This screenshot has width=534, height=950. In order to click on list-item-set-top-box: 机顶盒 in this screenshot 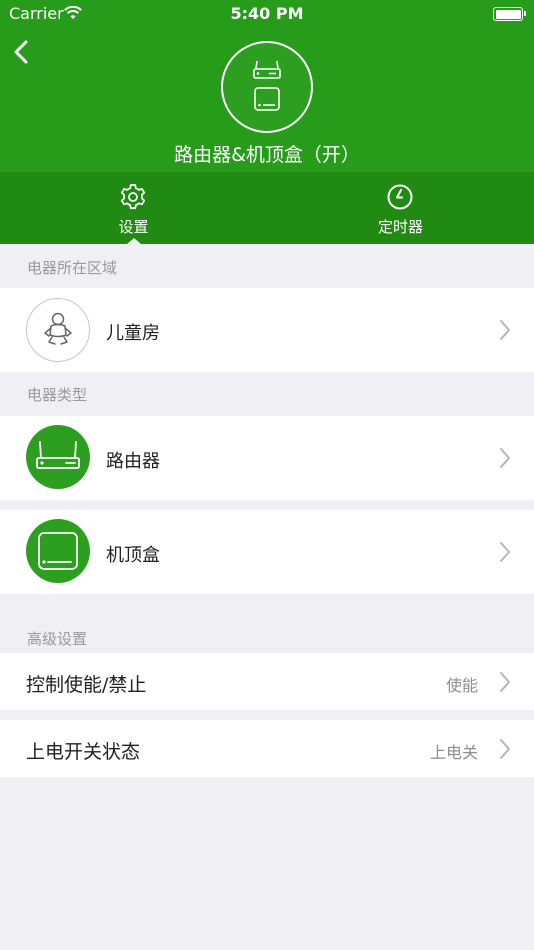, I will do `click(267, 552)`.